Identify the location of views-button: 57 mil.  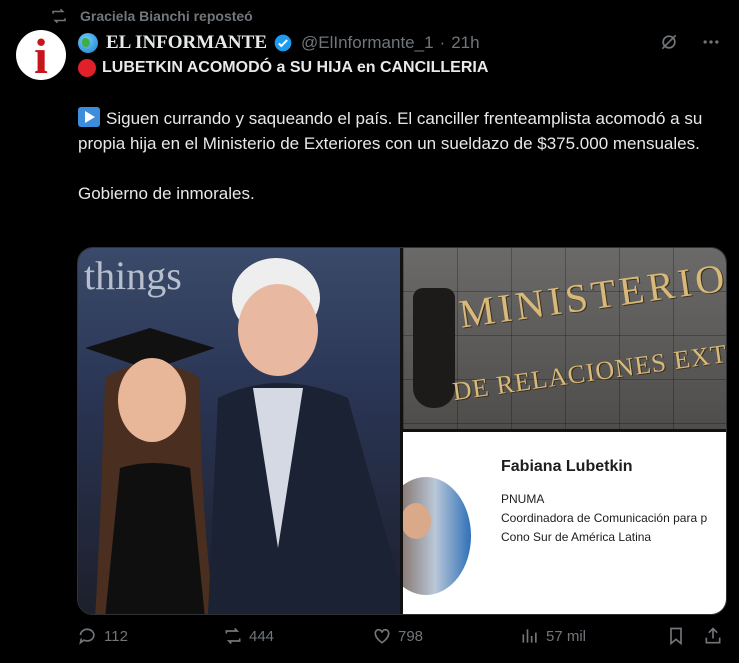
(553, 636).